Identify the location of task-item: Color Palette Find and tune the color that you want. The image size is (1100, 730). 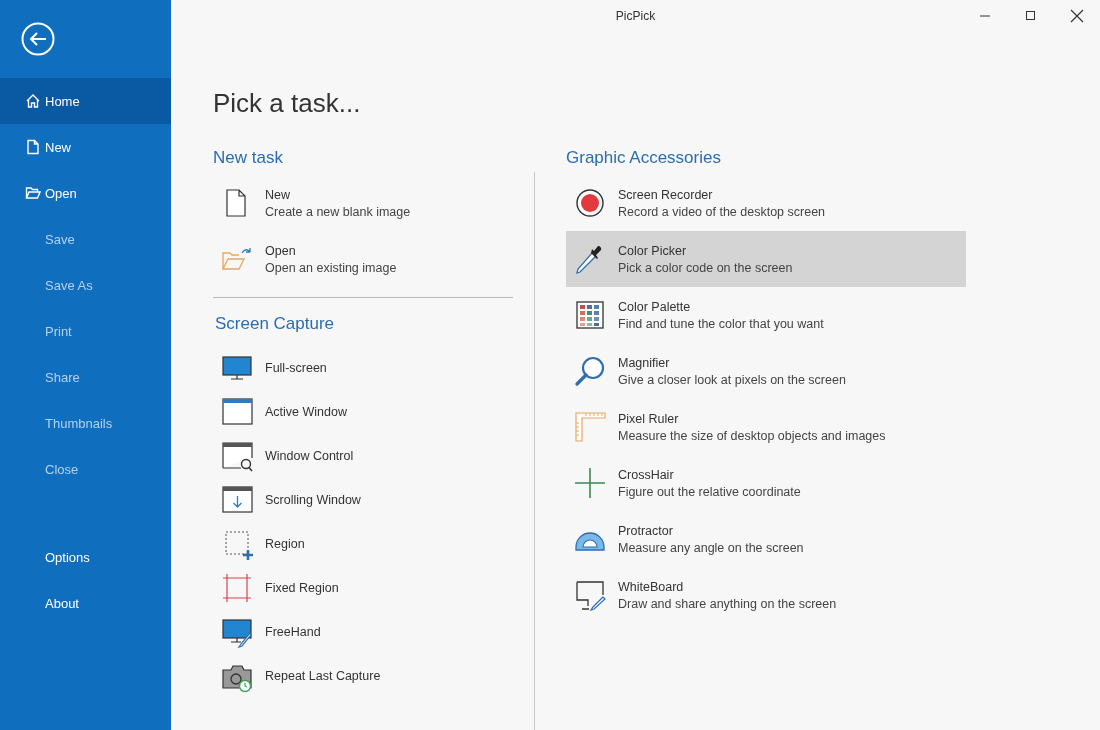
(766, 315).